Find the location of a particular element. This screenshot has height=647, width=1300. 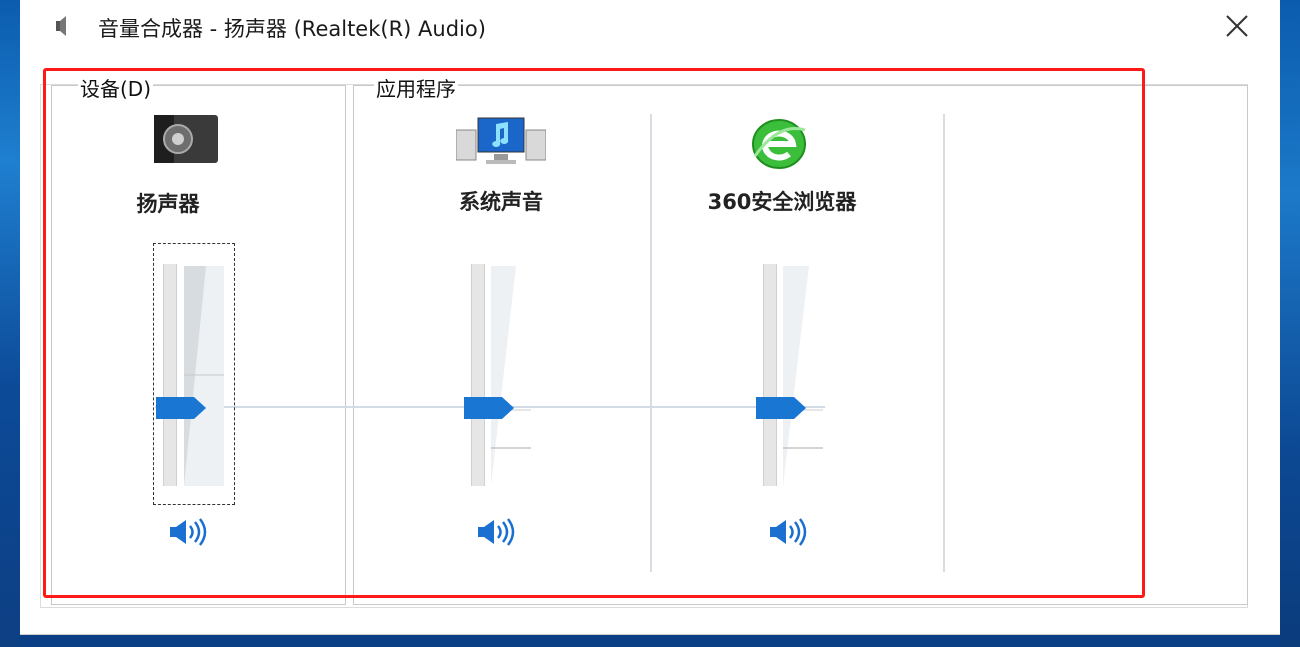

window-title: 音量合成器 - 扬声器 (Realtek(R) Audio) is located at coordinates (292, 29).